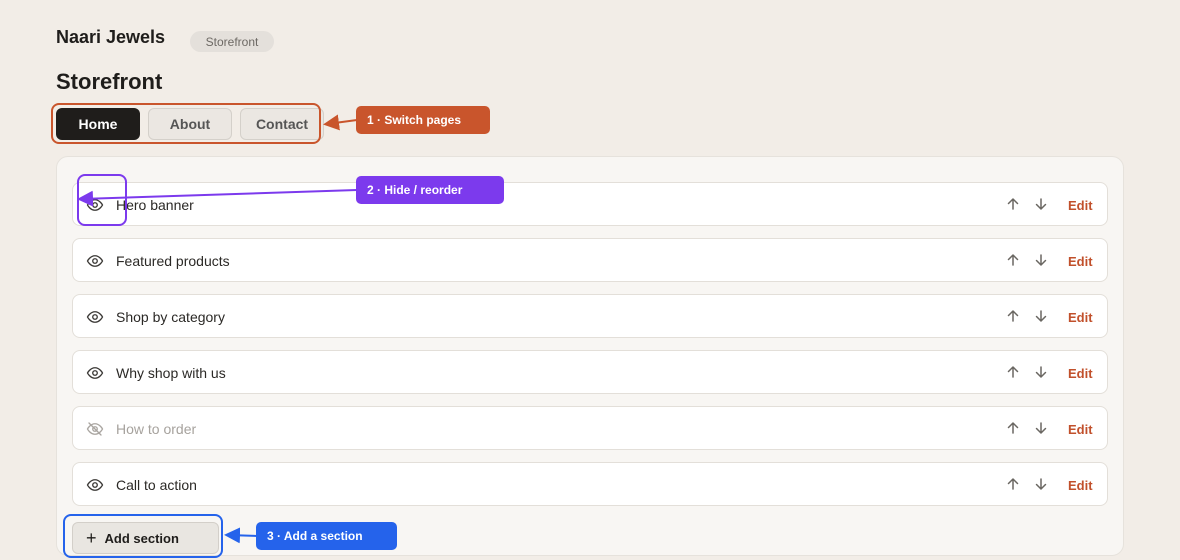 Image resolution: width=1180 pixels, height=560 pixels. I want to click on callout-switch-pages: 1 · Switch pages, so click(423, 120).